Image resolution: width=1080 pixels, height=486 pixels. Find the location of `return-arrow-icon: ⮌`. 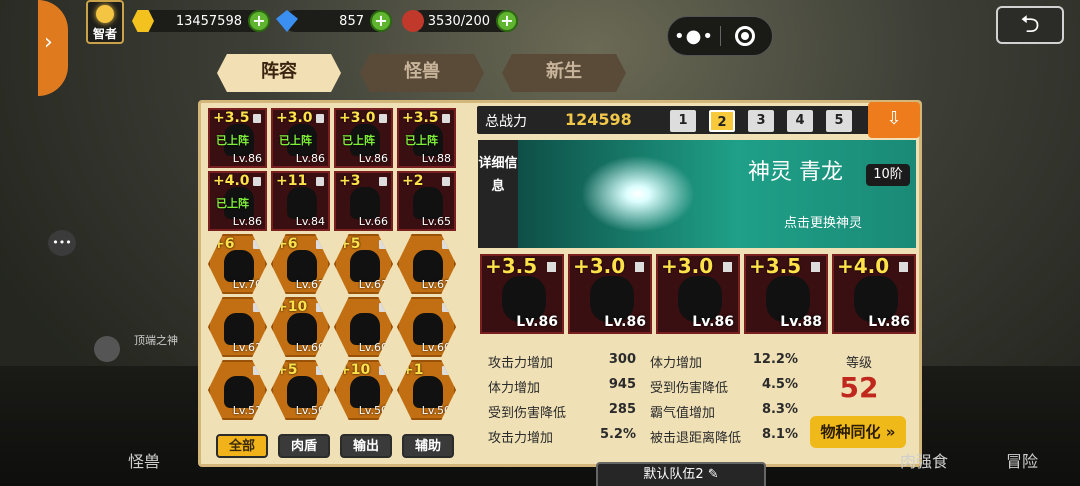

return-arrow-icon: ⮌ is located at coordinates (1030, 24).